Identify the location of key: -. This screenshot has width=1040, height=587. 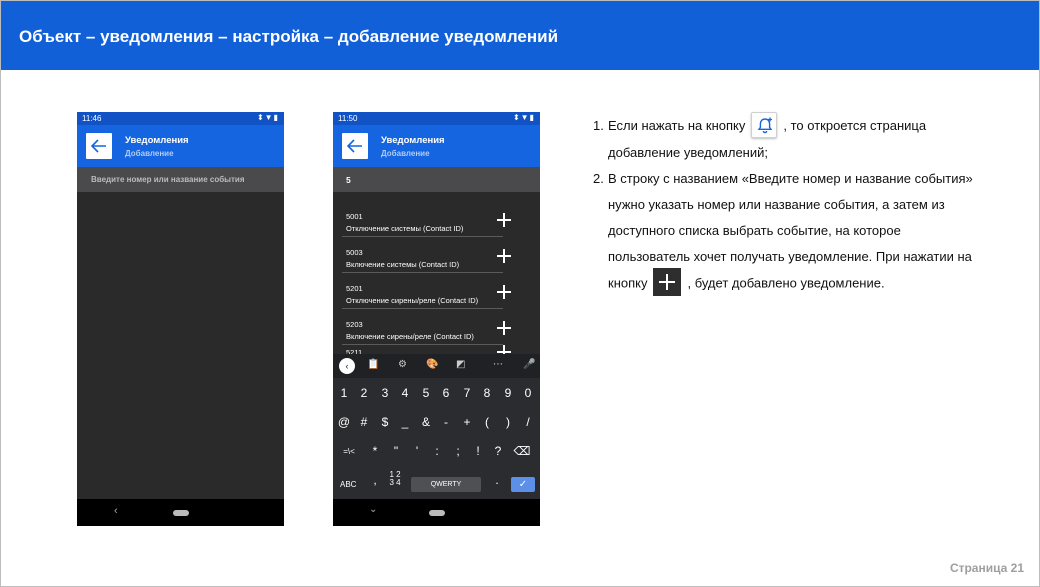
(446, 422).